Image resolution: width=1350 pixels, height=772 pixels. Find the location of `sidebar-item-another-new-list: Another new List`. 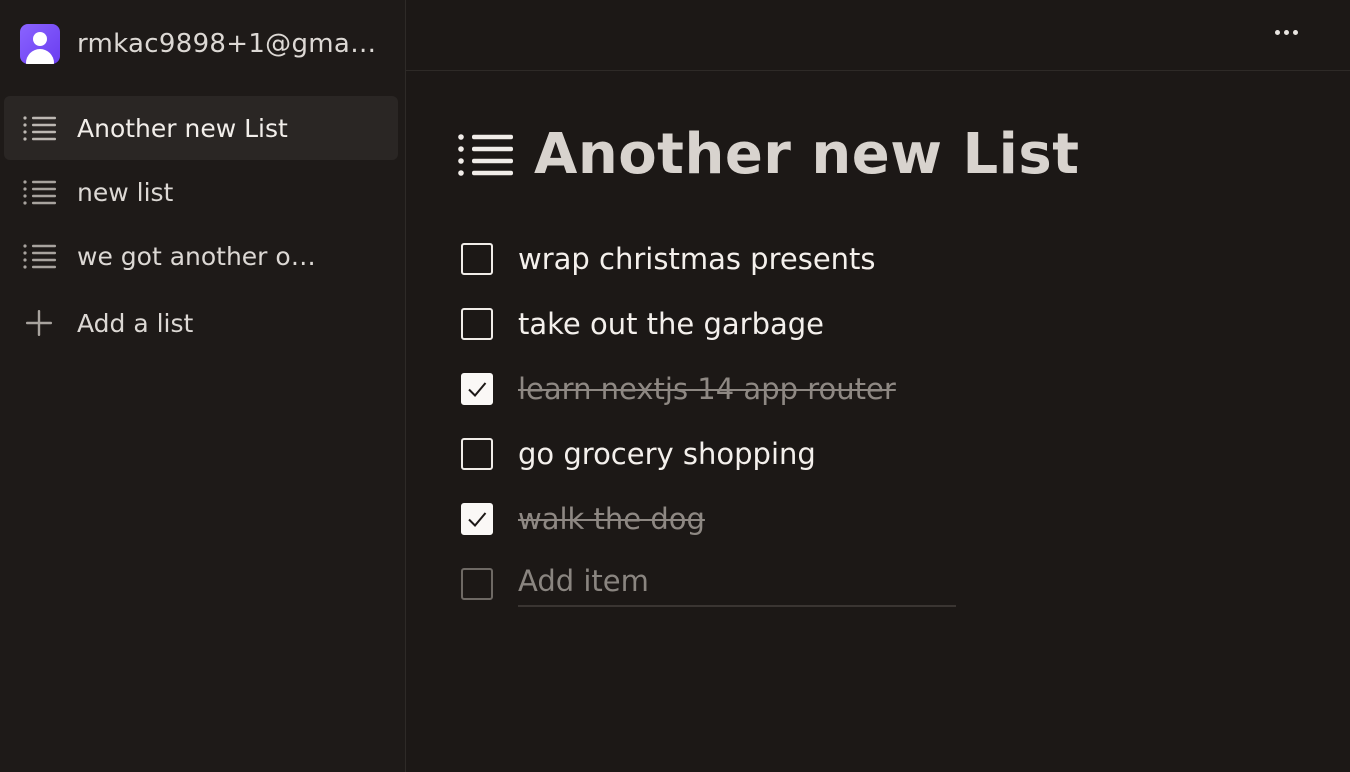

sidebar-item-another-new-list: Another new List is located at coordinates (201, 128).